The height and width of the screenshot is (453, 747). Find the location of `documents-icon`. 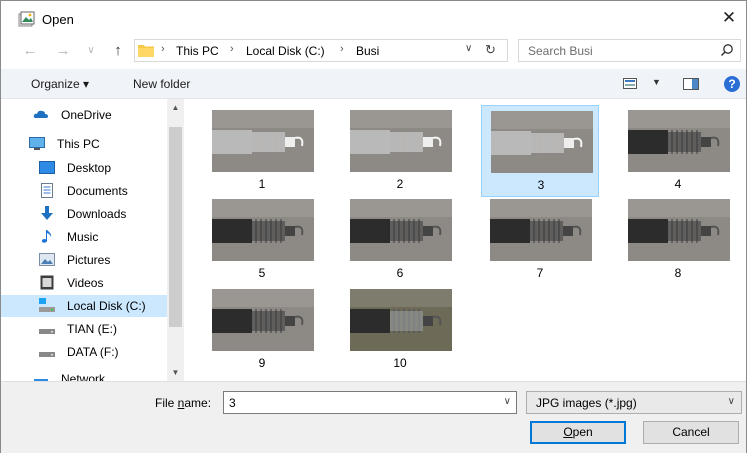

documents-icon is located at coordinates (47, 190).